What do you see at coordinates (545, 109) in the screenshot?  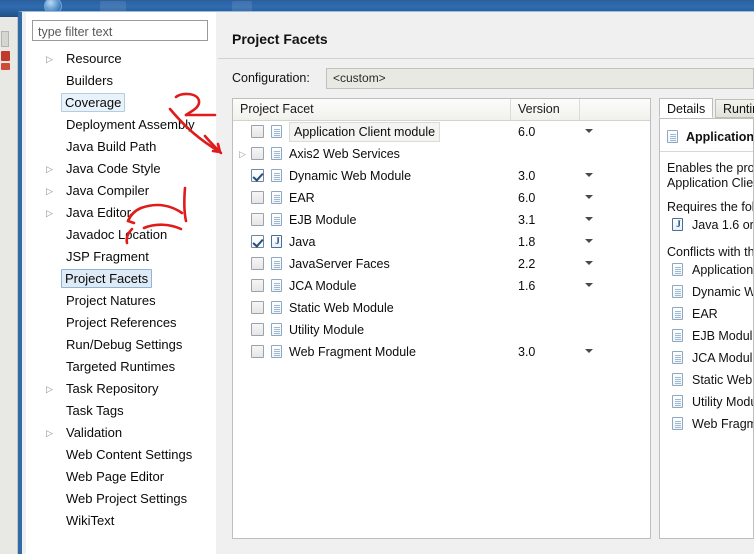 I see `column-header-version: Version` at bounding box center [545, 109].